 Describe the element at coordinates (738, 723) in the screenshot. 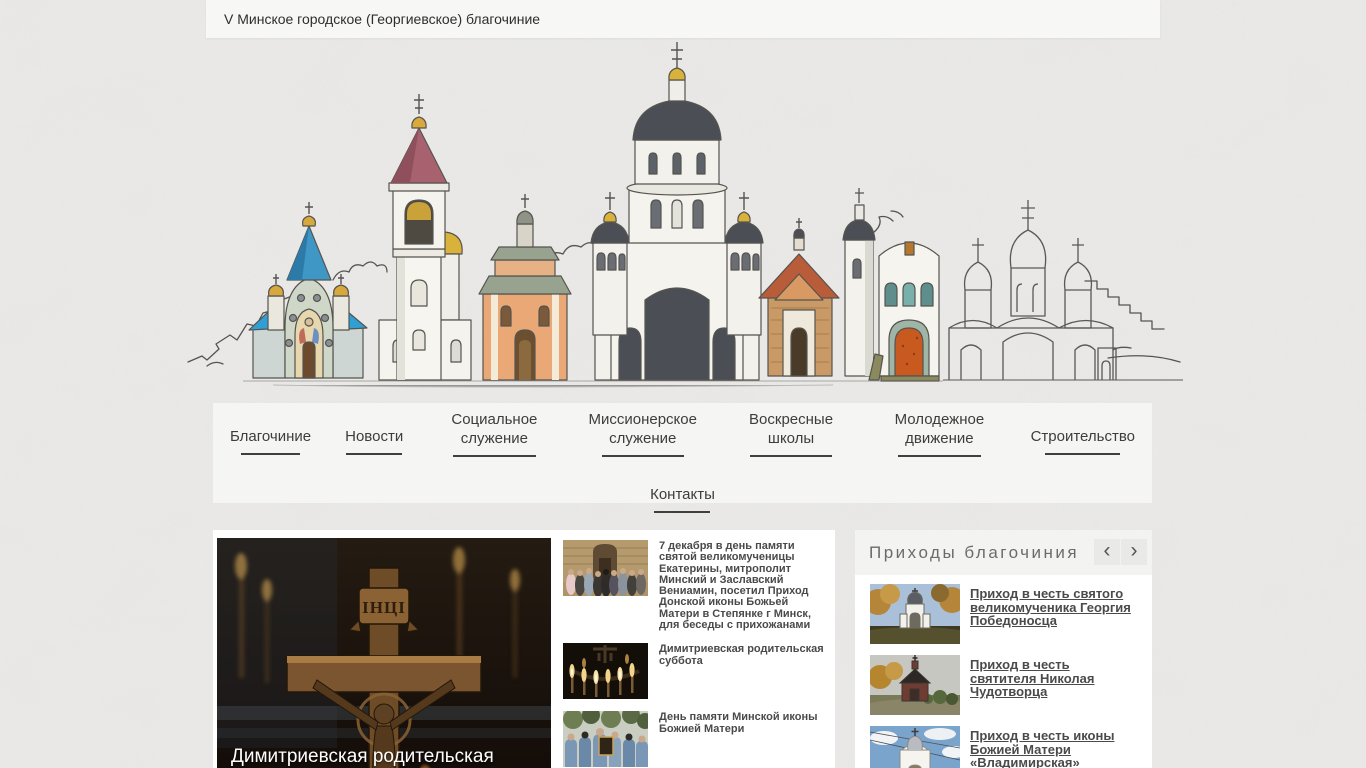

I see `news-title: День памяти Минской иконы Божией Матери` at that location.